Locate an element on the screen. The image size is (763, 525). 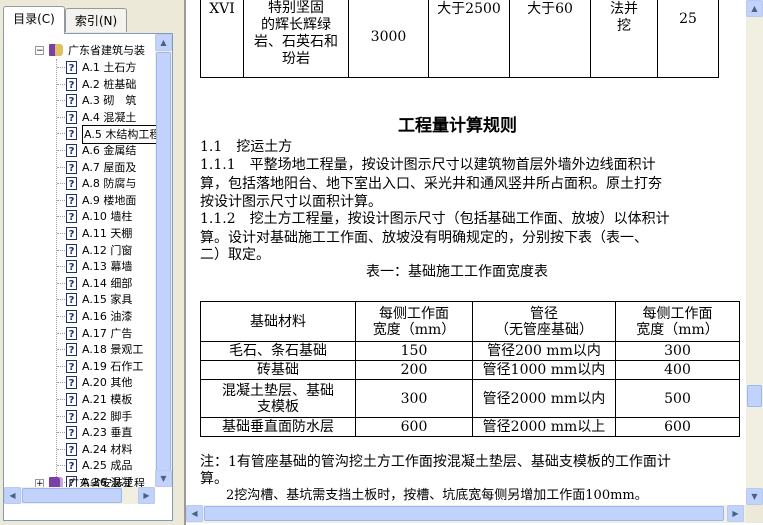
tree-item-code: A.5 is located at coordinates (93, 134).